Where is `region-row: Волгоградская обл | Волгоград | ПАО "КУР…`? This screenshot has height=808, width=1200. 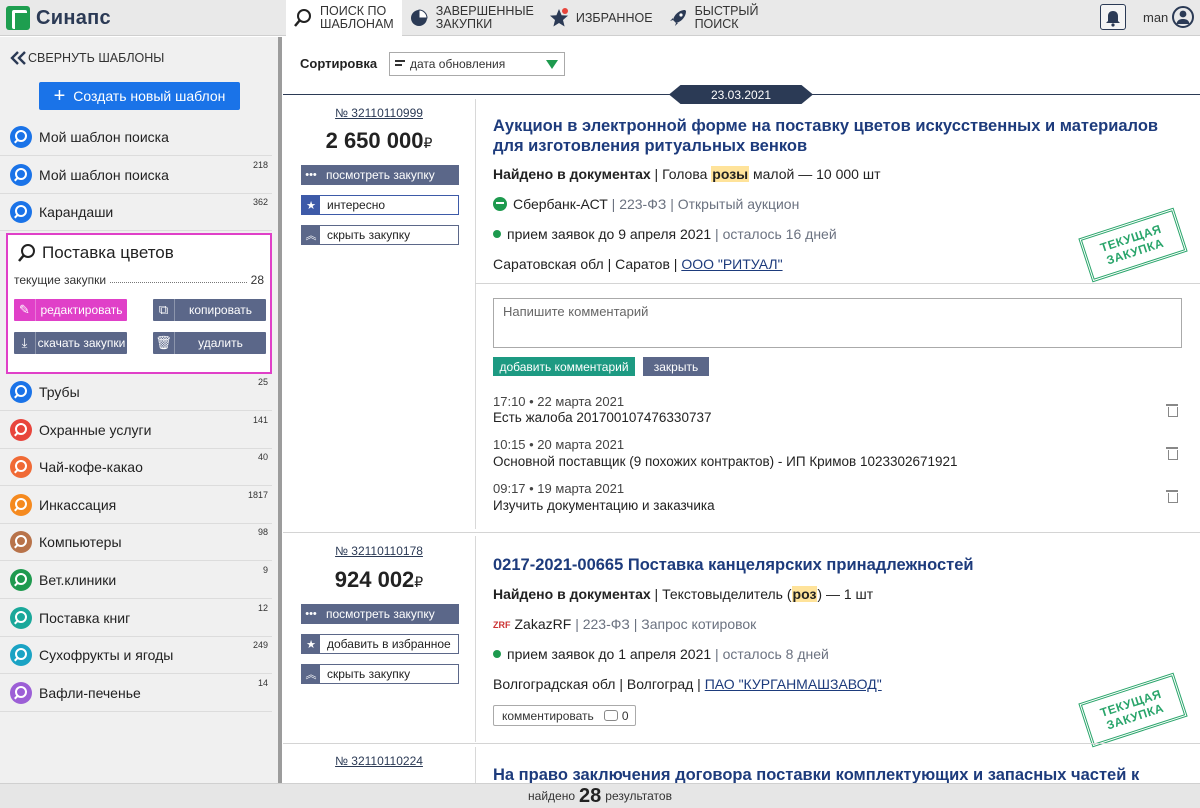 region-row: Волгоградская обл | Волгоград | ПАО "КУР… is located at coordinates (687, 684).